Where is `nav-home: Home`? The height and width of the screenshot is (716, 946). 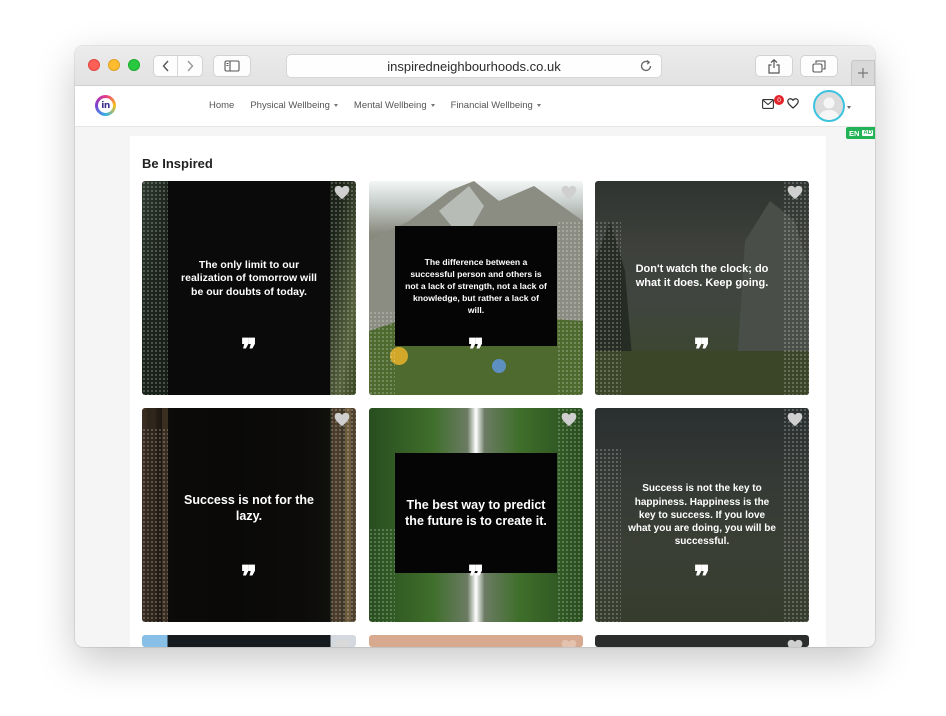
nav-home: Home is located at coordinates (221, 105).